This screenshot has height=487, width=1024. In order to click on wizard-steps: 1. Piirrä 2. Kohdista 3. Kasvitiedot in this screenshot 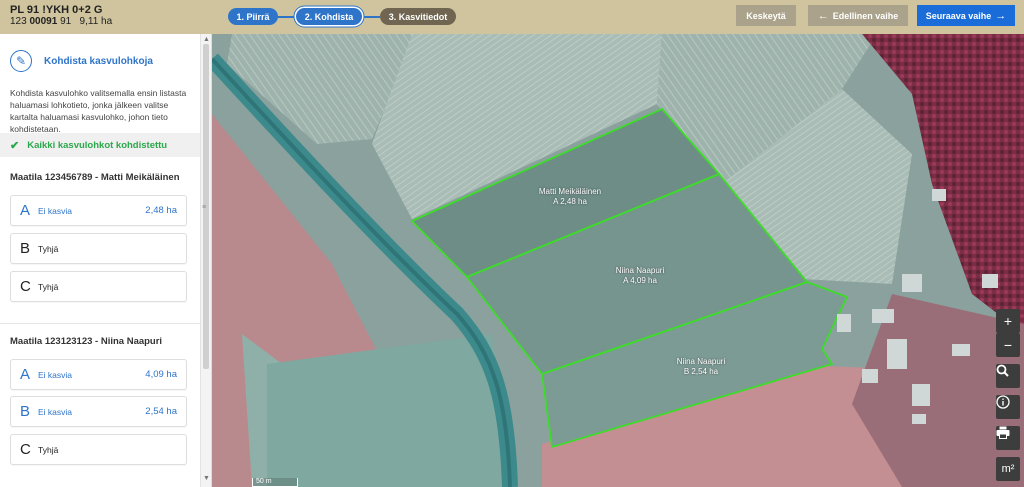, I will do `click(343, 16)`.